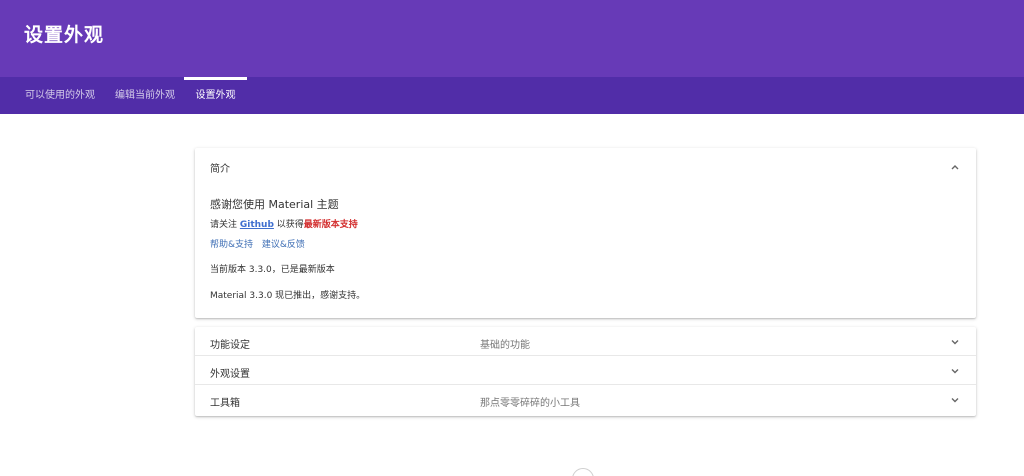  Describe the element at coordinates (288, 225) in the screenshot. I see `follow-mid: 以获得` at that location.